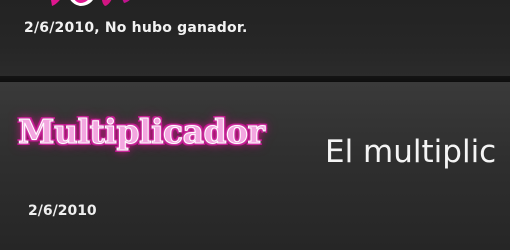  Describe the element at coordinates (141, 132) in the screenshot. I see `multiplicador-logo: Multiplicador` at that location.